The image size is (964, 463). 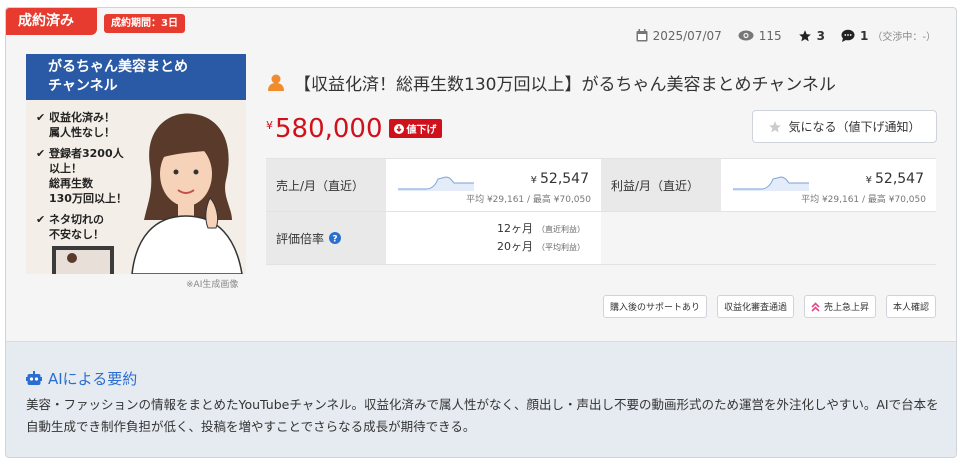 I want to click on price-value: 580,000, so click(x=329, y=129).